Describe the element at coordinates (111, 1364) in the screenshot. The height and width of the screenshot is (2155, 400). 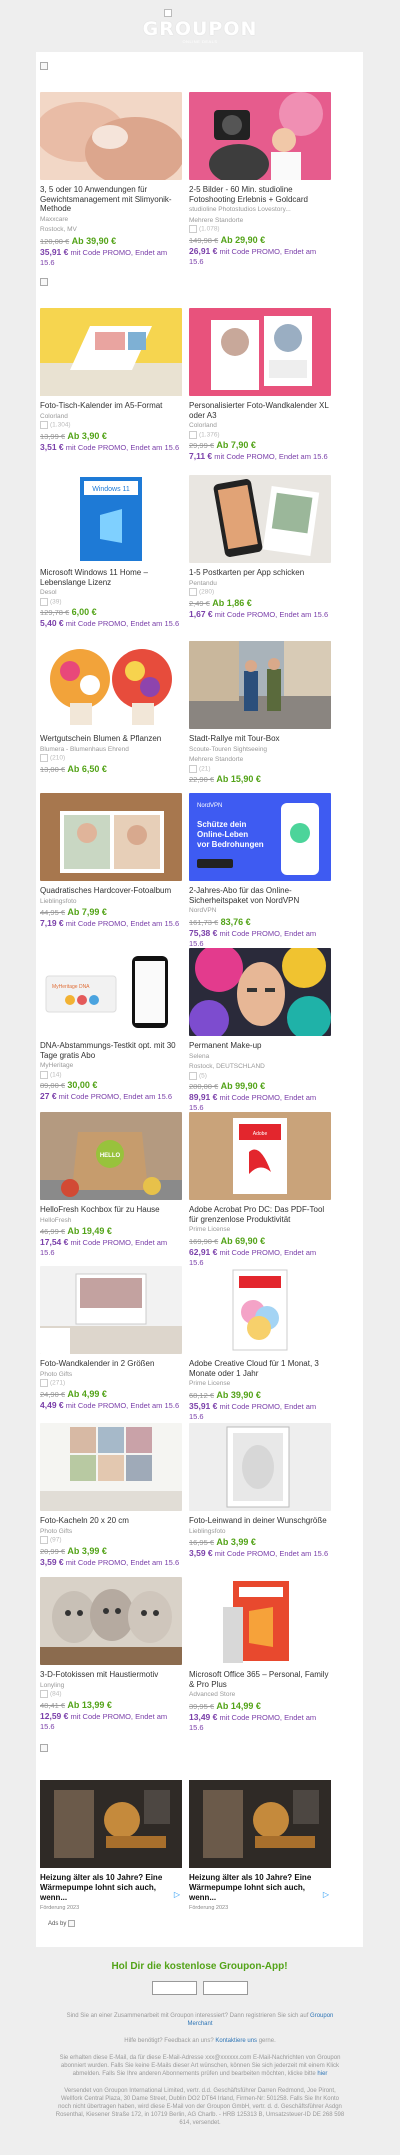
I see `deal-title: Foto-Wandkalender in 2 Größen` at that location.